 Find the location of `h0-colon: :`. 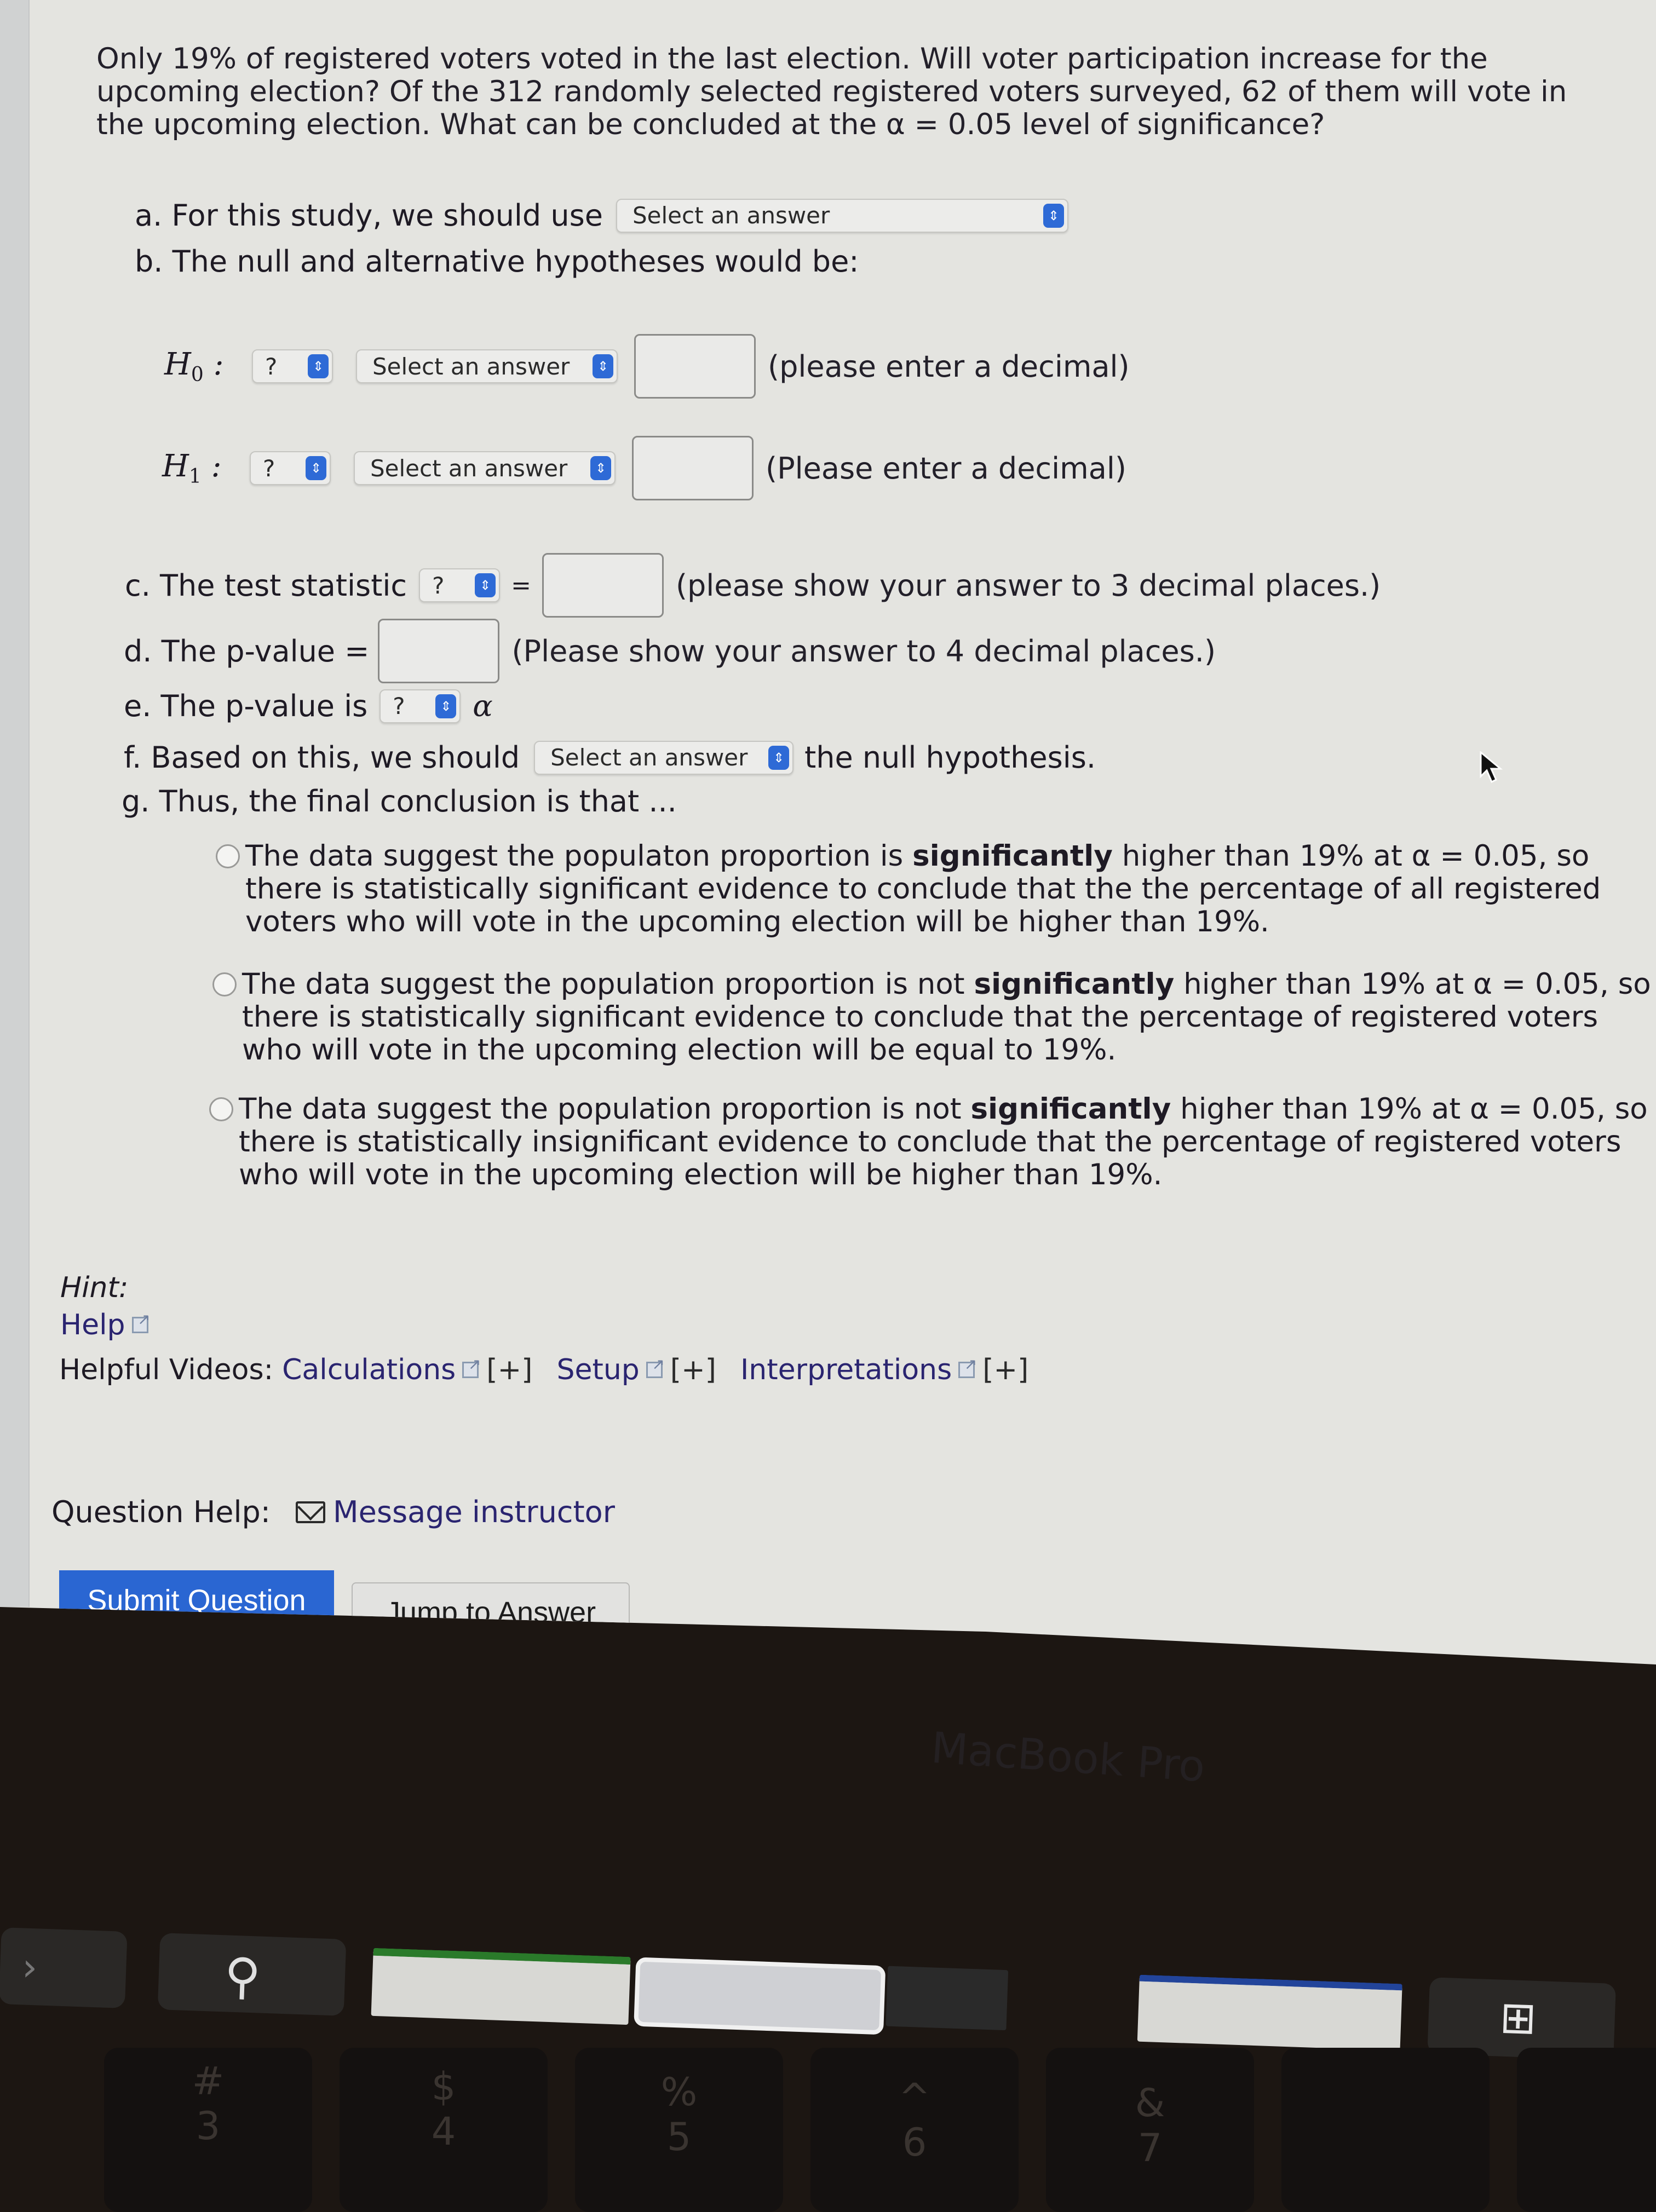

h0-colon: : is located at coordinates (219, 364).